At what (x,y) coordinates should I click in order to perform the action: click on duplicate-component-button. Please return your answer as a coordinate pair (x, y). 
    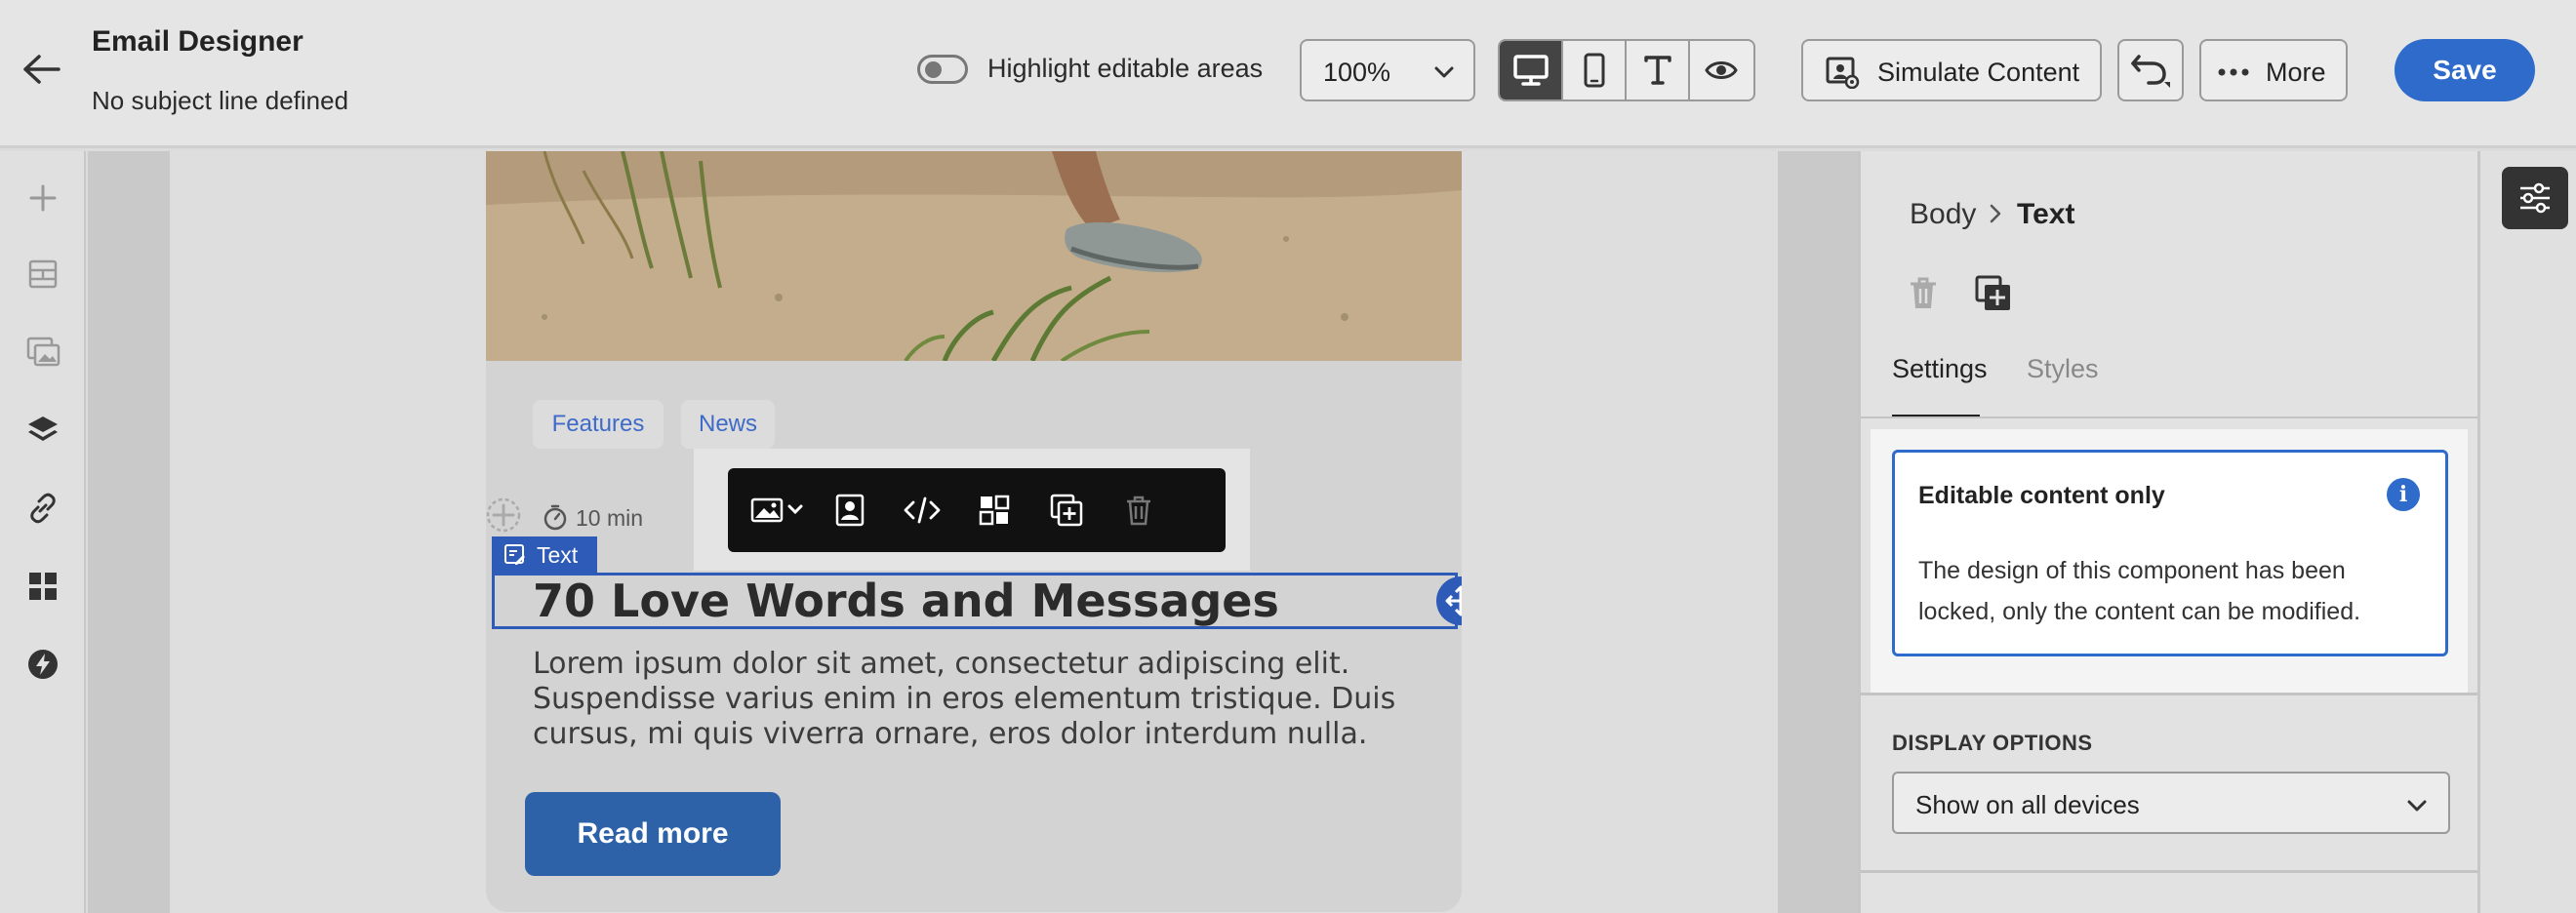
    Looking at the image, I should click on (1066, 510).